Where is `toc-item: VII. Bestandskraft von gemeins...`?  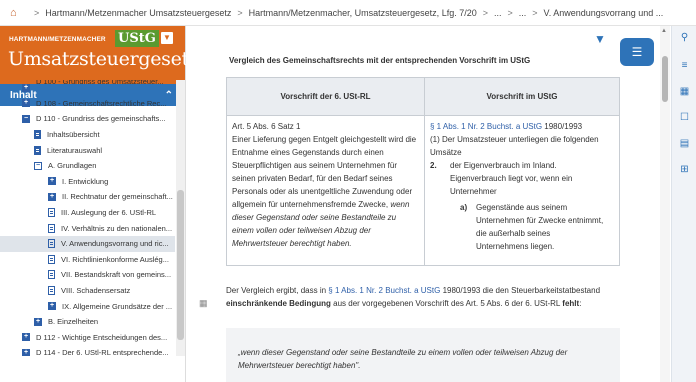 toc-item: VII. Bestandskraft von gemeins... is located at coordinates (87, 275).